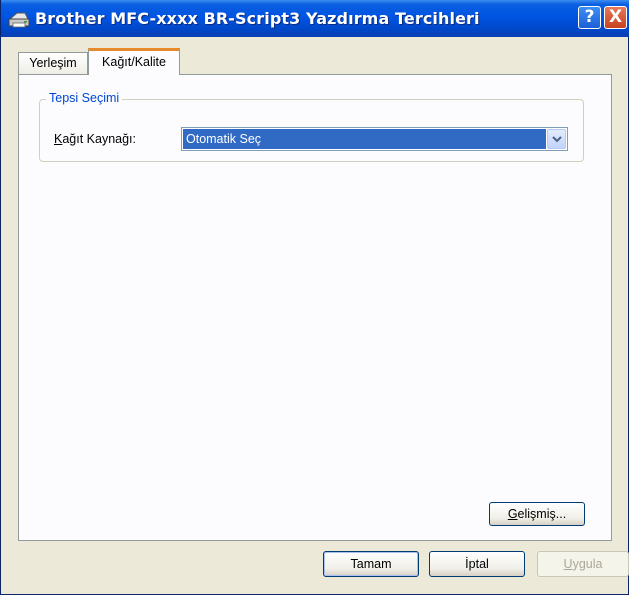  I want to click on apply-button-accel: U, so click(568, 564).